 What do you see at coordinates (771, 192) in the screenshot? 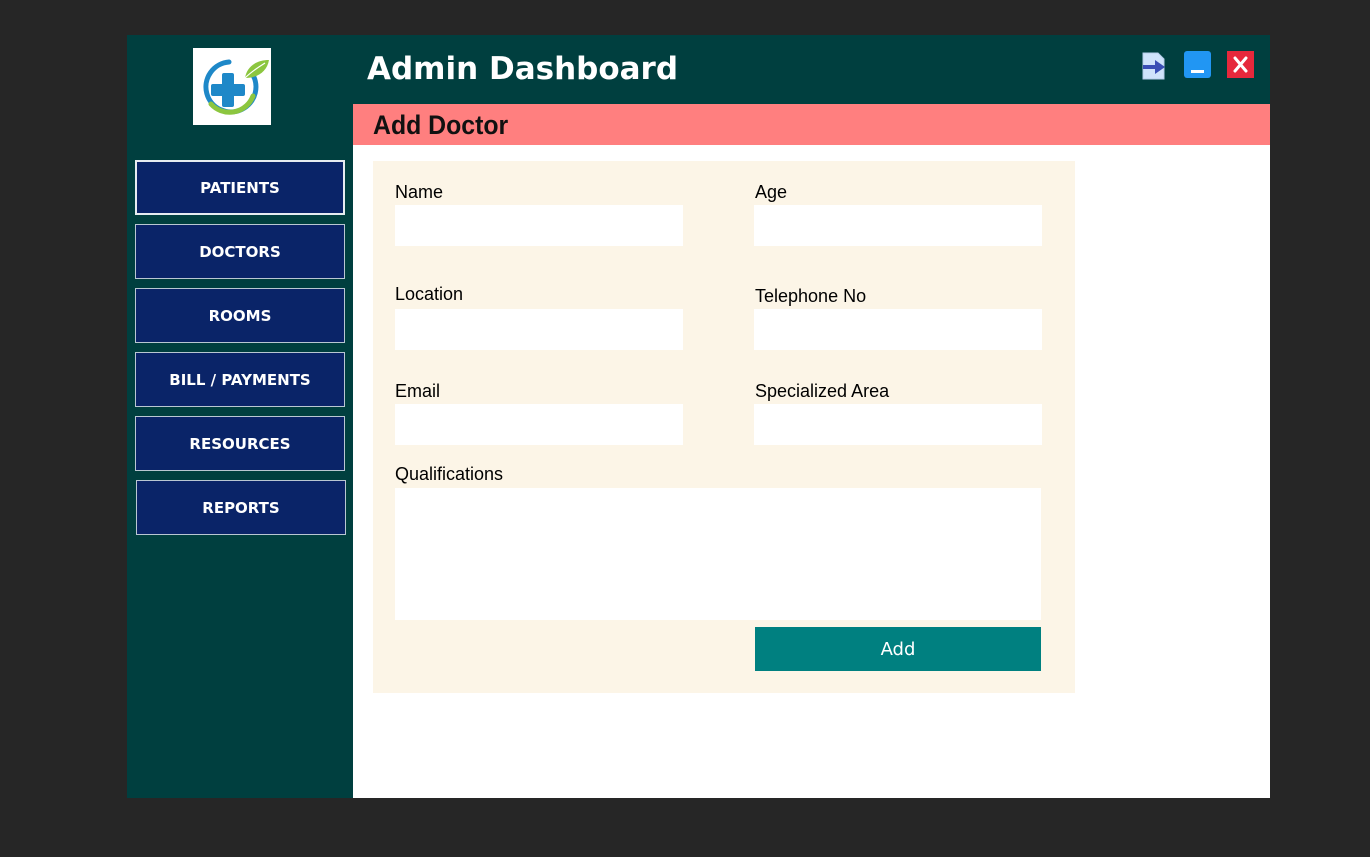
I see `age-label: Age` at bounding box center [771, 192].